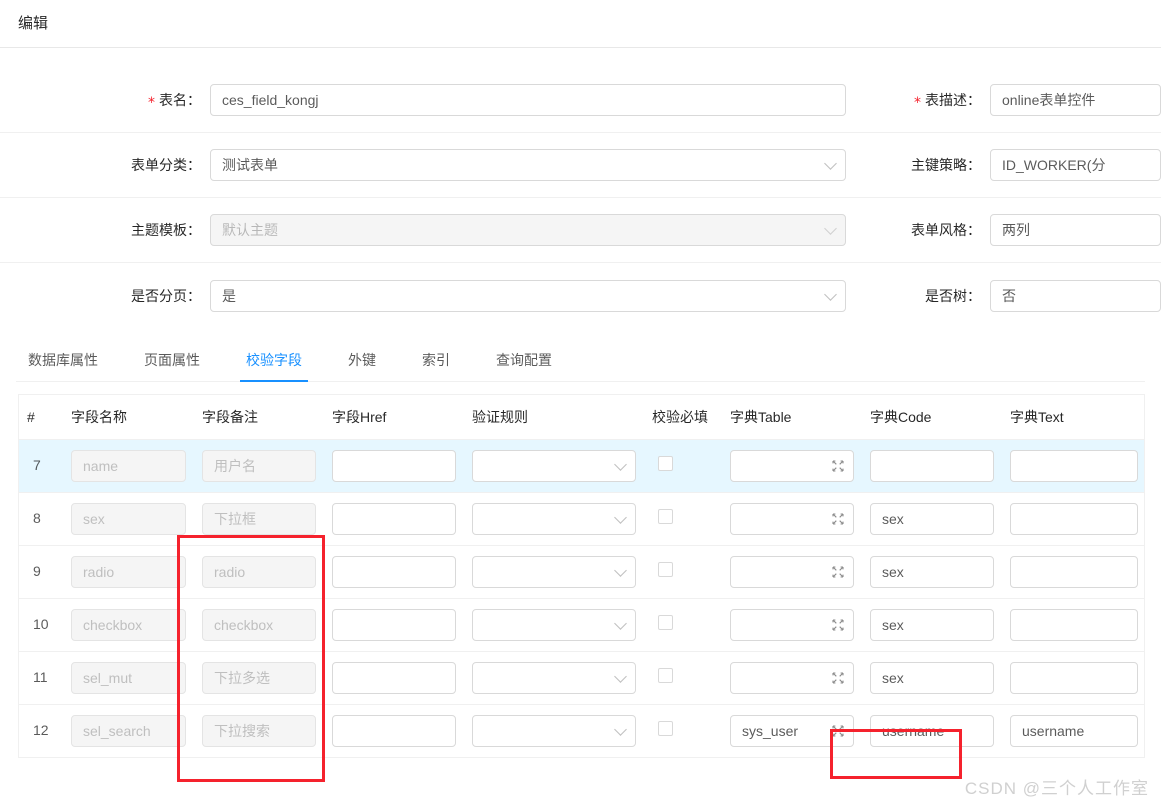  Describe the element at coordinates (580, 24) in the screenshot. I see `modal-header: 编辑` at that location.